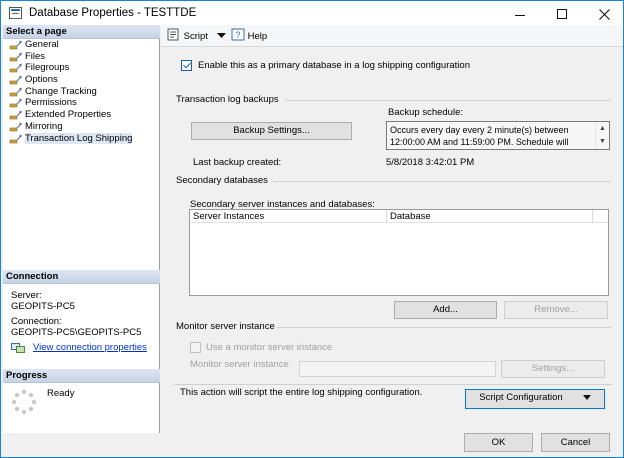 The width and height of the screenshot is (624, 458). What do you see at coordinates (82, 57) in the screenshot?
I see `page-item-files: Files` at bounding box center [82, 57].